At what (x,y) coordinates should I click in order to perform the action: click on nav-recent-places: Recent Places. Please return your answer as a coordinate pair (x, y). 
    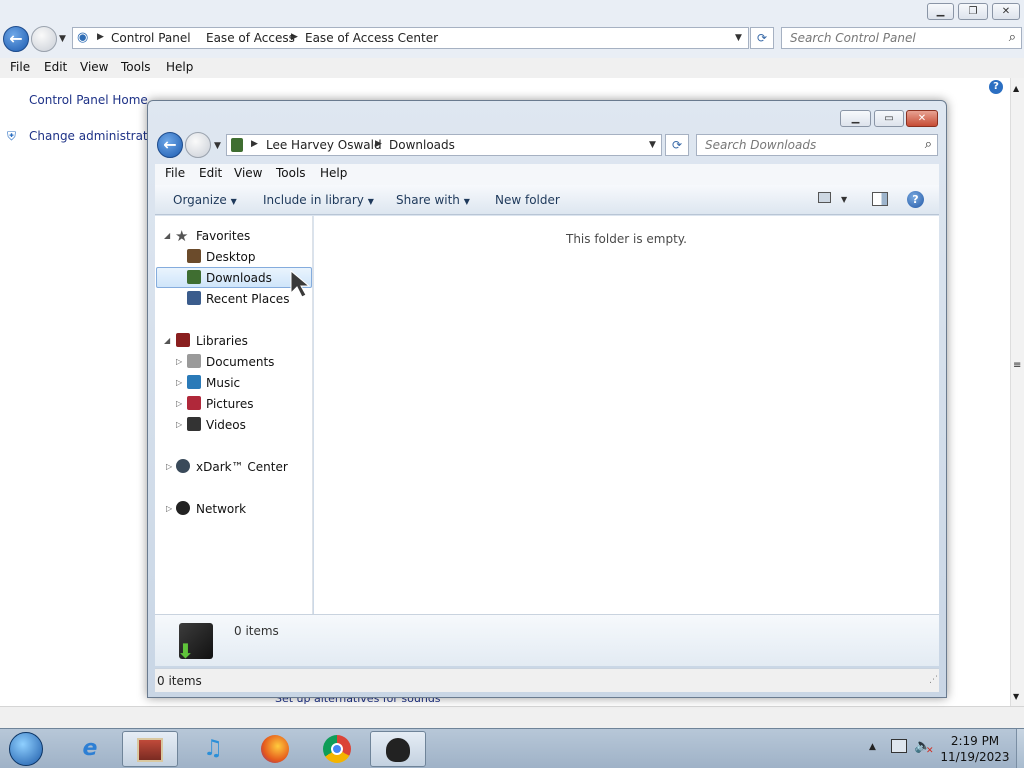
    Looking at the image, I should click on (247, 299).